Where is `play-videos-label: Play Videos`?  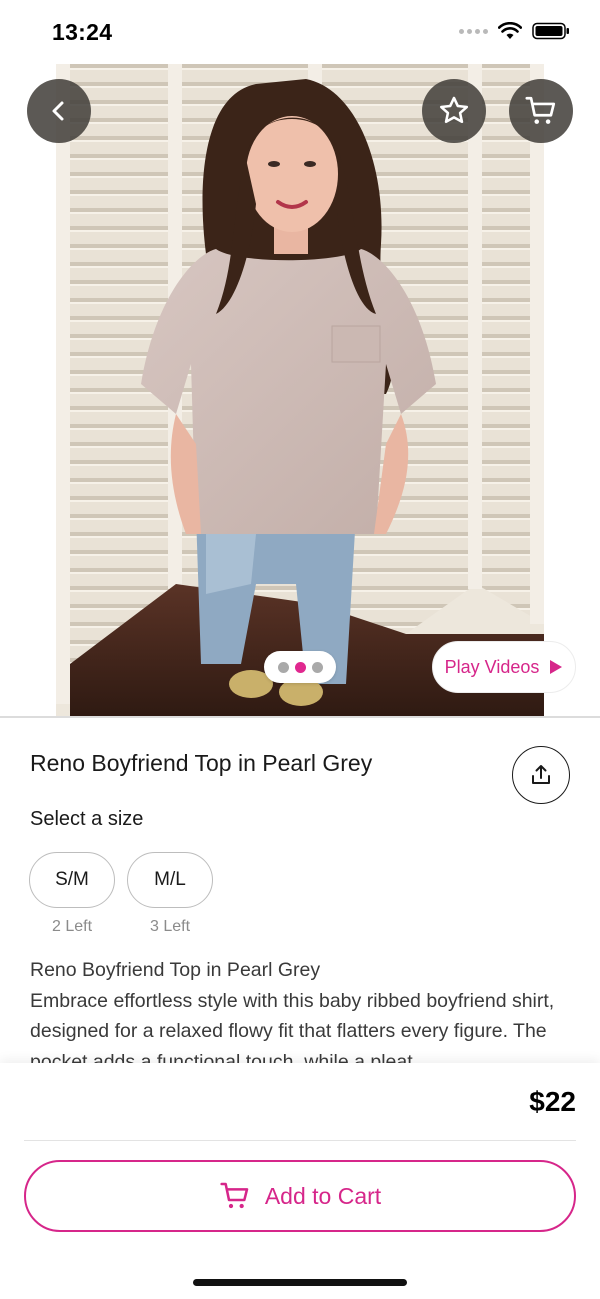 play-videos-label: Play Videos is located at coordinates (492, 666).